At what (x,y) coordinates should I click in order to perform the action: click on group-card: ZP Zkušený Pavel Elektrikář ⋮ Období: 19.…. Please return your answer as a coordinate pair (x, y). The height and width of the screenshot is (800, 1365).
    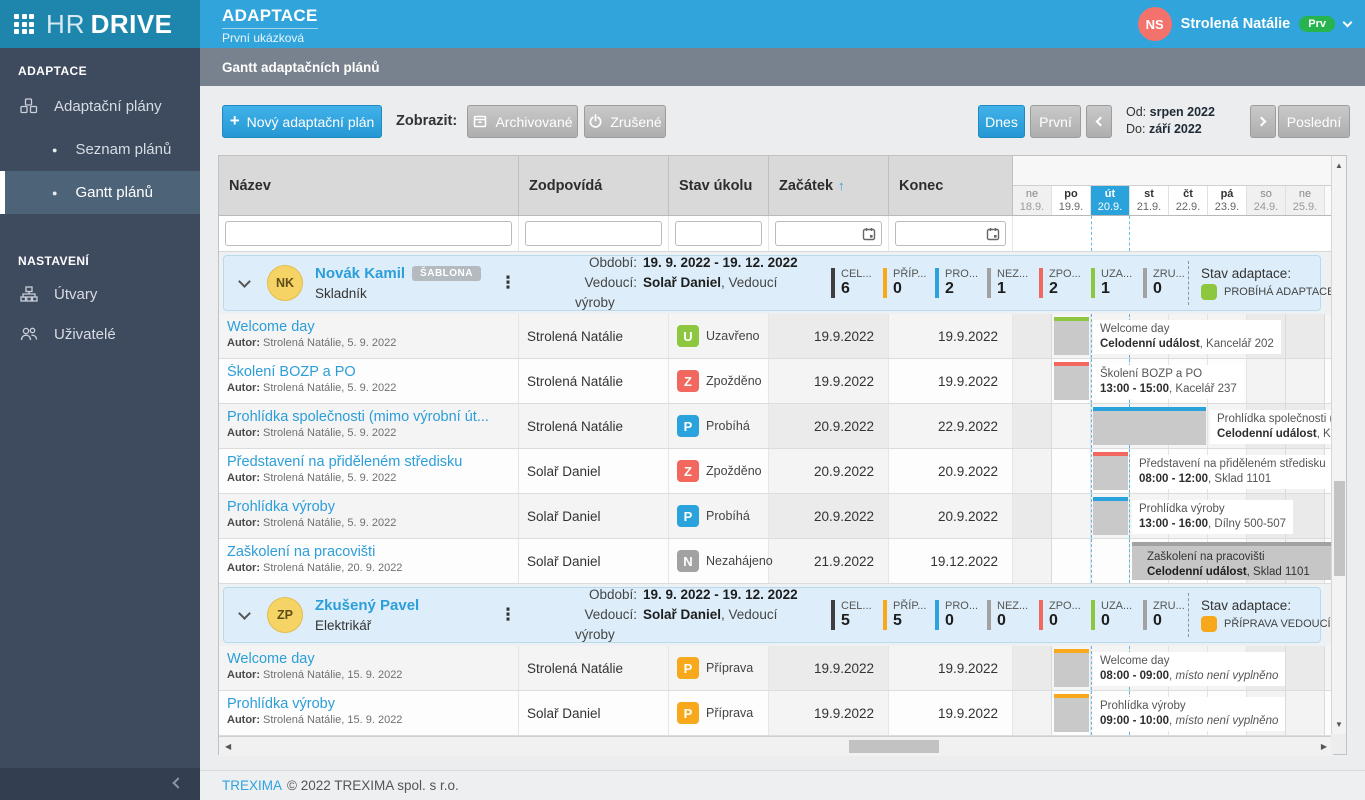
    Looking at the image, I should click on (781, 615).